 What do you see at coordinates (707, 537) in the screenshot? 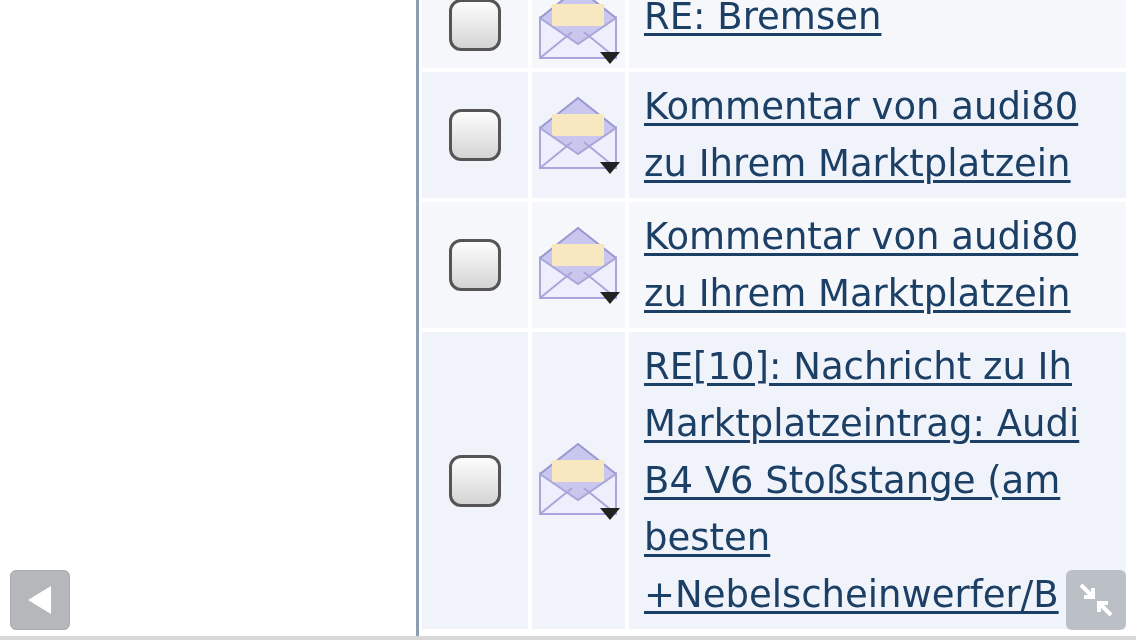
I see `message-subject-link: besten` at bounding box center [707, 537].